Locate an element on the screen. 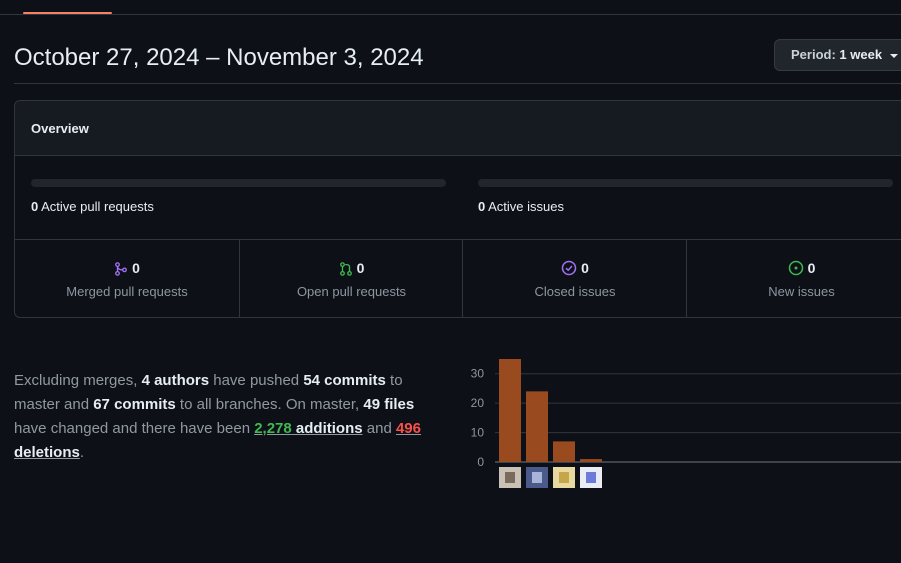  new-issue-icon is located at coordinates (795, 268).